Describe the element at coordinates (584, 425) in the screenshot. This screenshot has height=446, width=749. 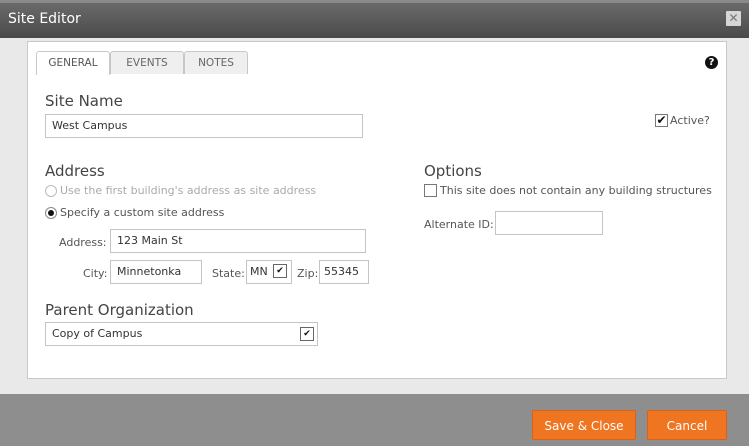
I see `save-close-button: Save & Close` at that location.